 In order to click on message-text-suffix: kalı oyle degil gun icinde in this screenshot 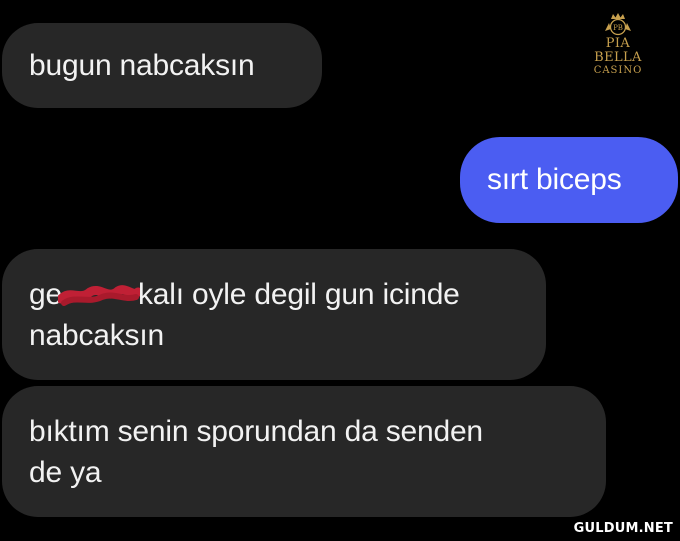, I will do `click(298, 294)`.